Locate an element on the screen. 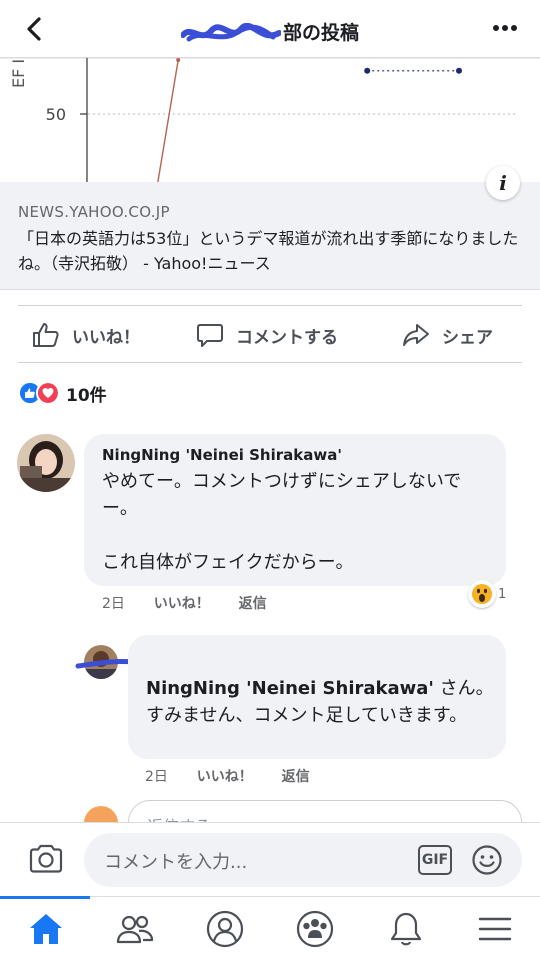 The height and width of the screenshot is (960, 540). post-action-bar: いいね！ コメントする シェア is located at coordinates (270, 334).